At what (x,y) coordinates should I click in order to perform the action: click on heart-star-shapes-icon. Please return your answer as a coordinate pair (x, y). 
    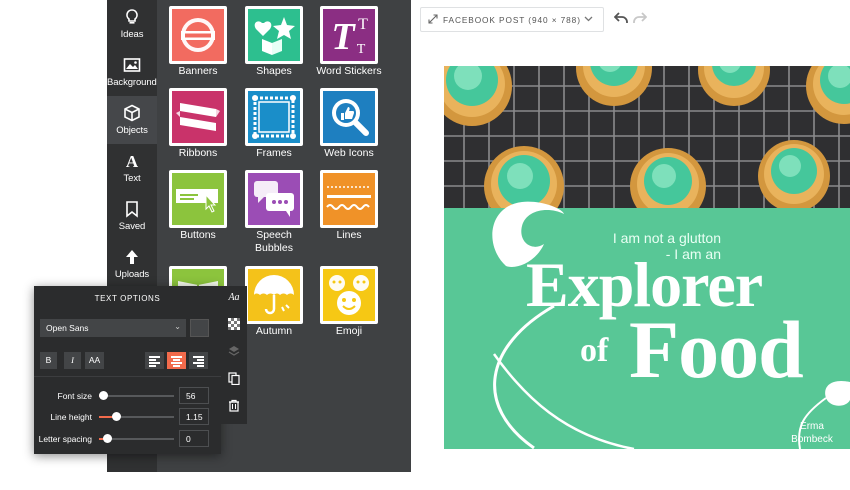
    Looking at the image, I should click on (274, 36).